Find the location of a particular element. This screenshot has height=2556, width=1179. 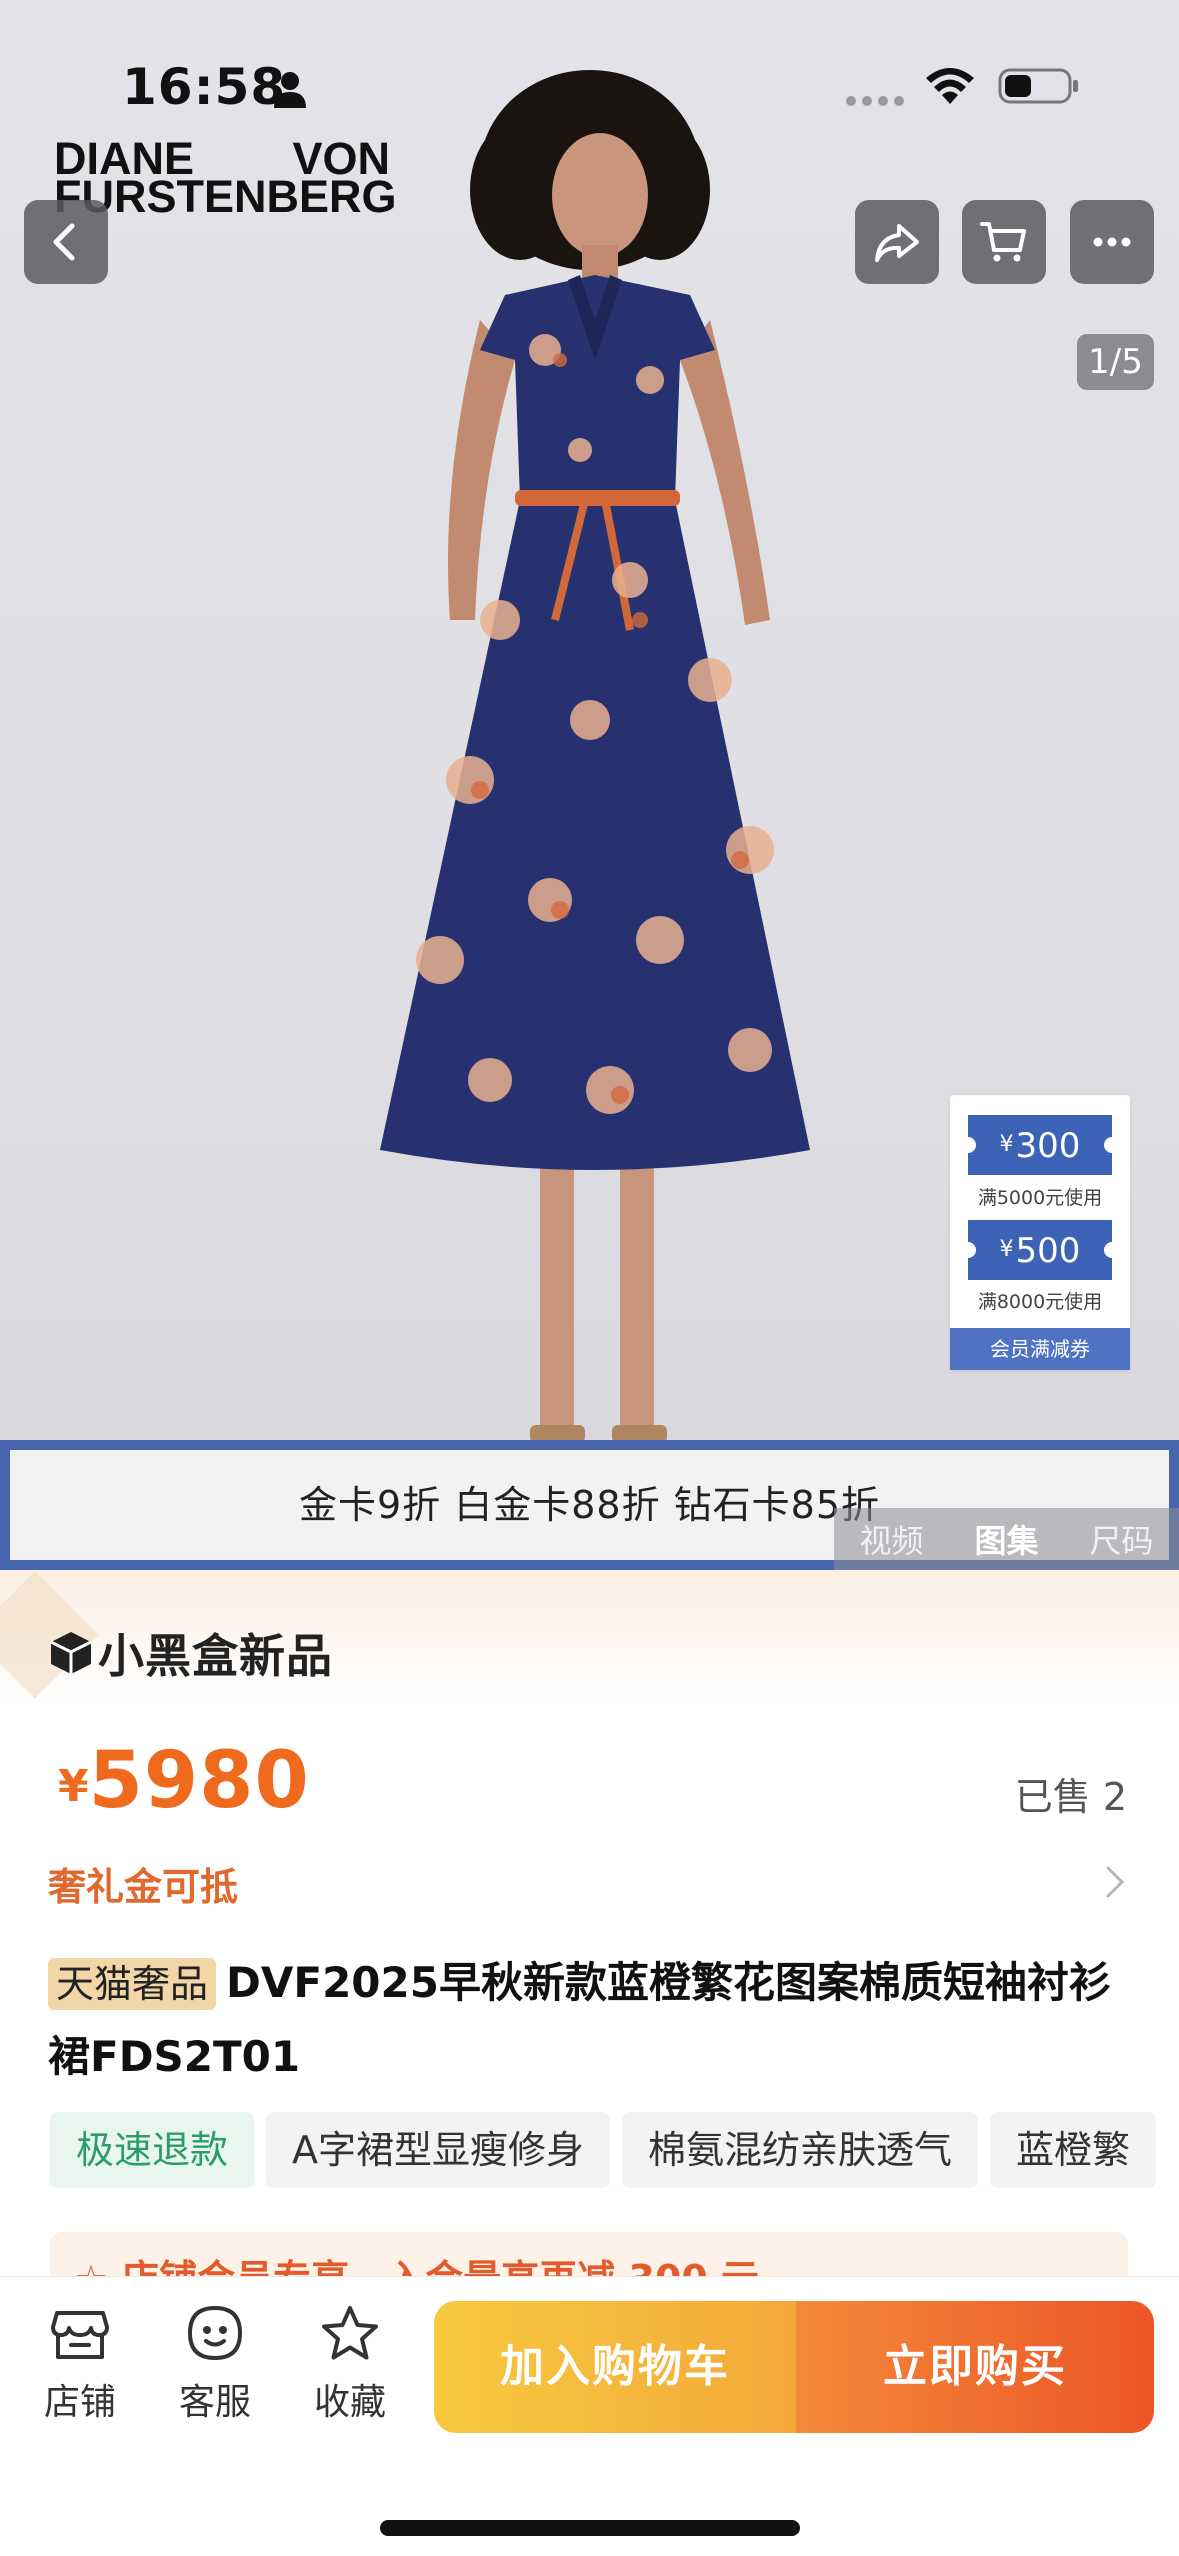

chevron-left-icon is located at coordinates (64, 242).